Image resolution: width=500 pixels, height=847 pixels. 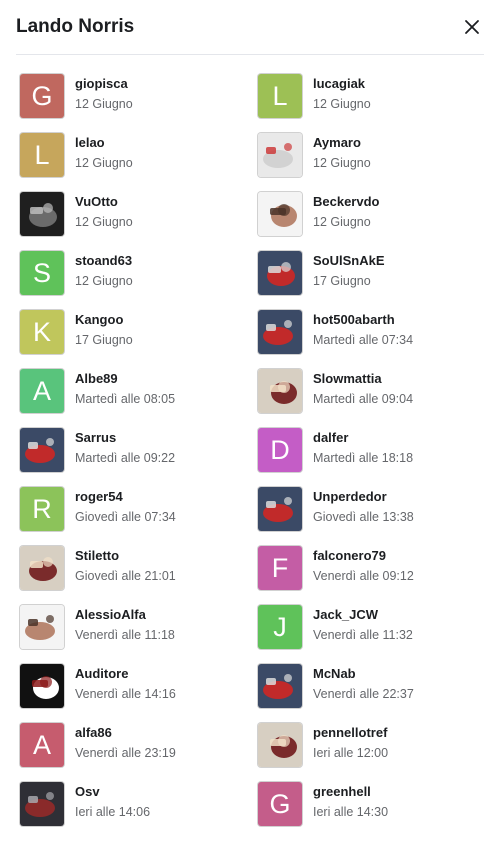 I want to click on username-link: Sarrus, so click(x=125, y=438).